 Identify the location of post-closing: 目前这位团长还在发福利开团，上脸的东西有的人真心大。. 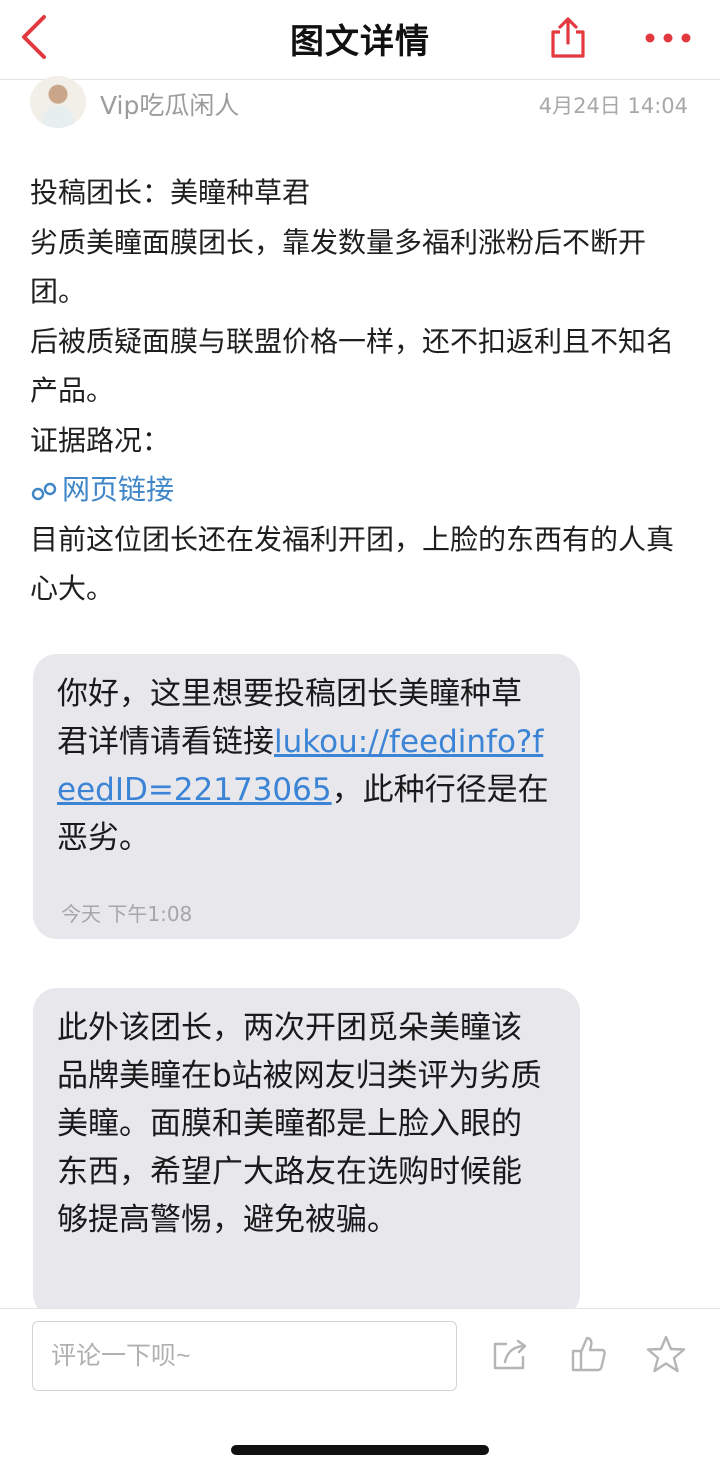
(352, 564).